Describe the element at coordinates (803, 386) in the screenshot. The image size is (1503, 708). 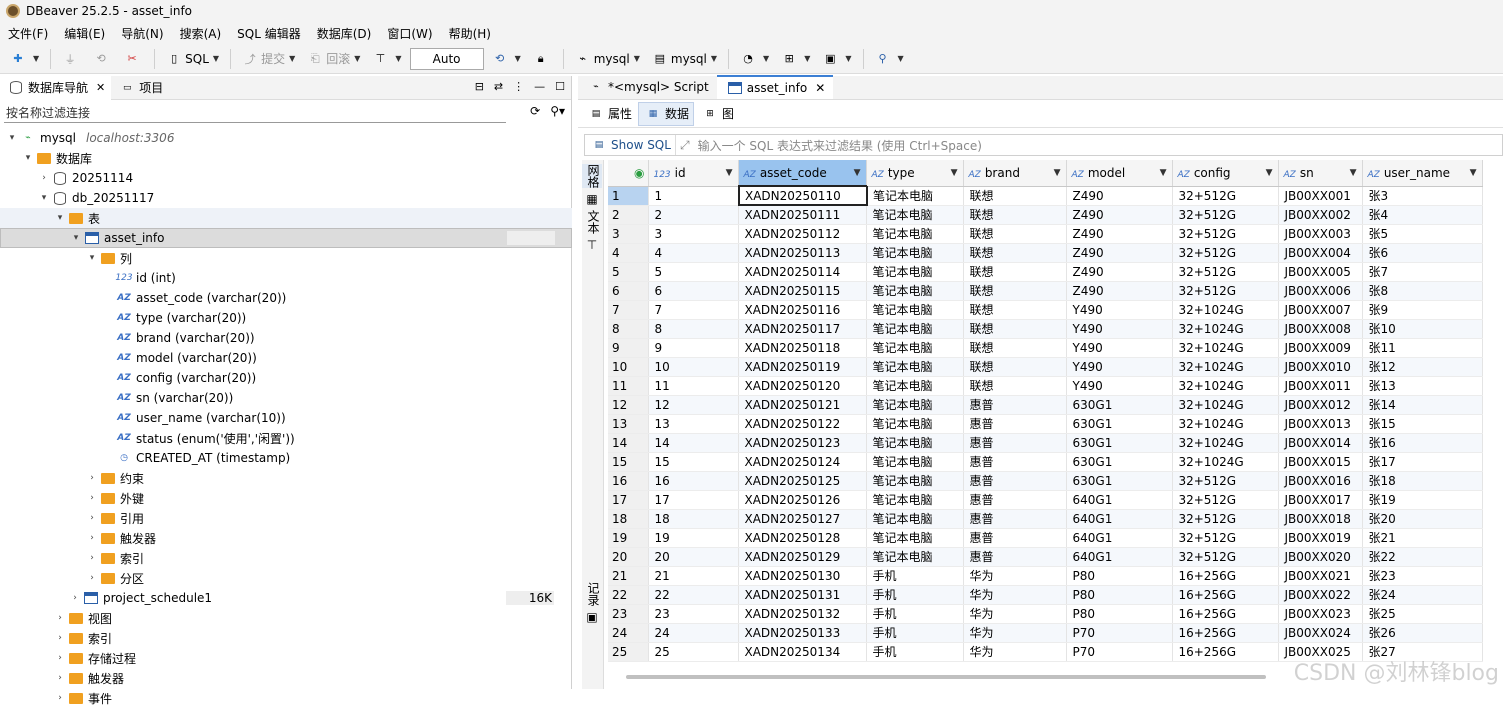
I see `table-cell: XADN20250120` at that location.